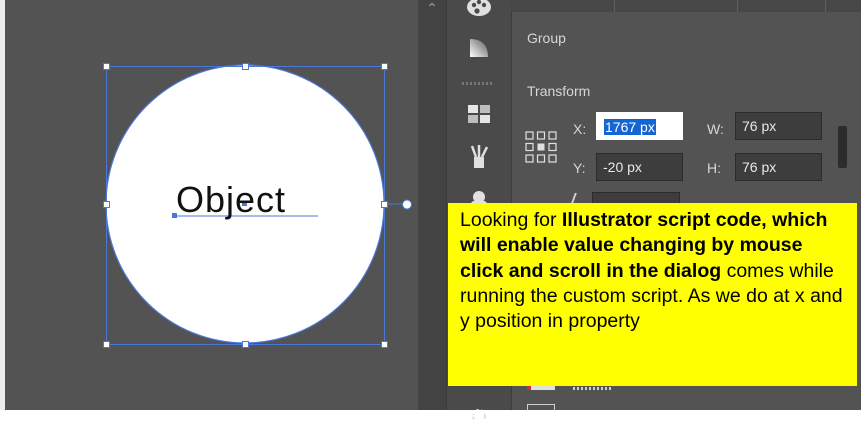  Describe the element at coordinates (580, 129) in the screenshot. I see `x-label: X:` at that location.